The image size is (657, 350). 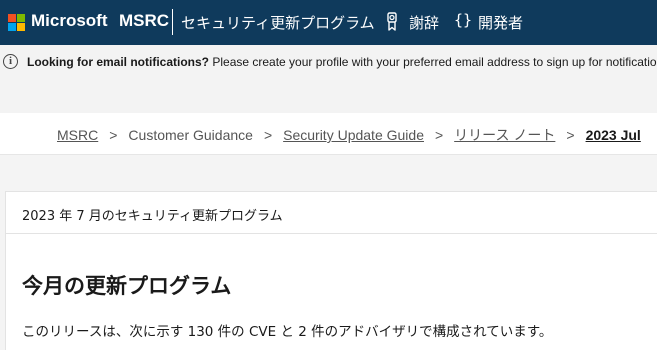 What do you see at coordinates (12, 27) in the screenshot?
I see `logo-square-blue` at bounding box center [12, 27].